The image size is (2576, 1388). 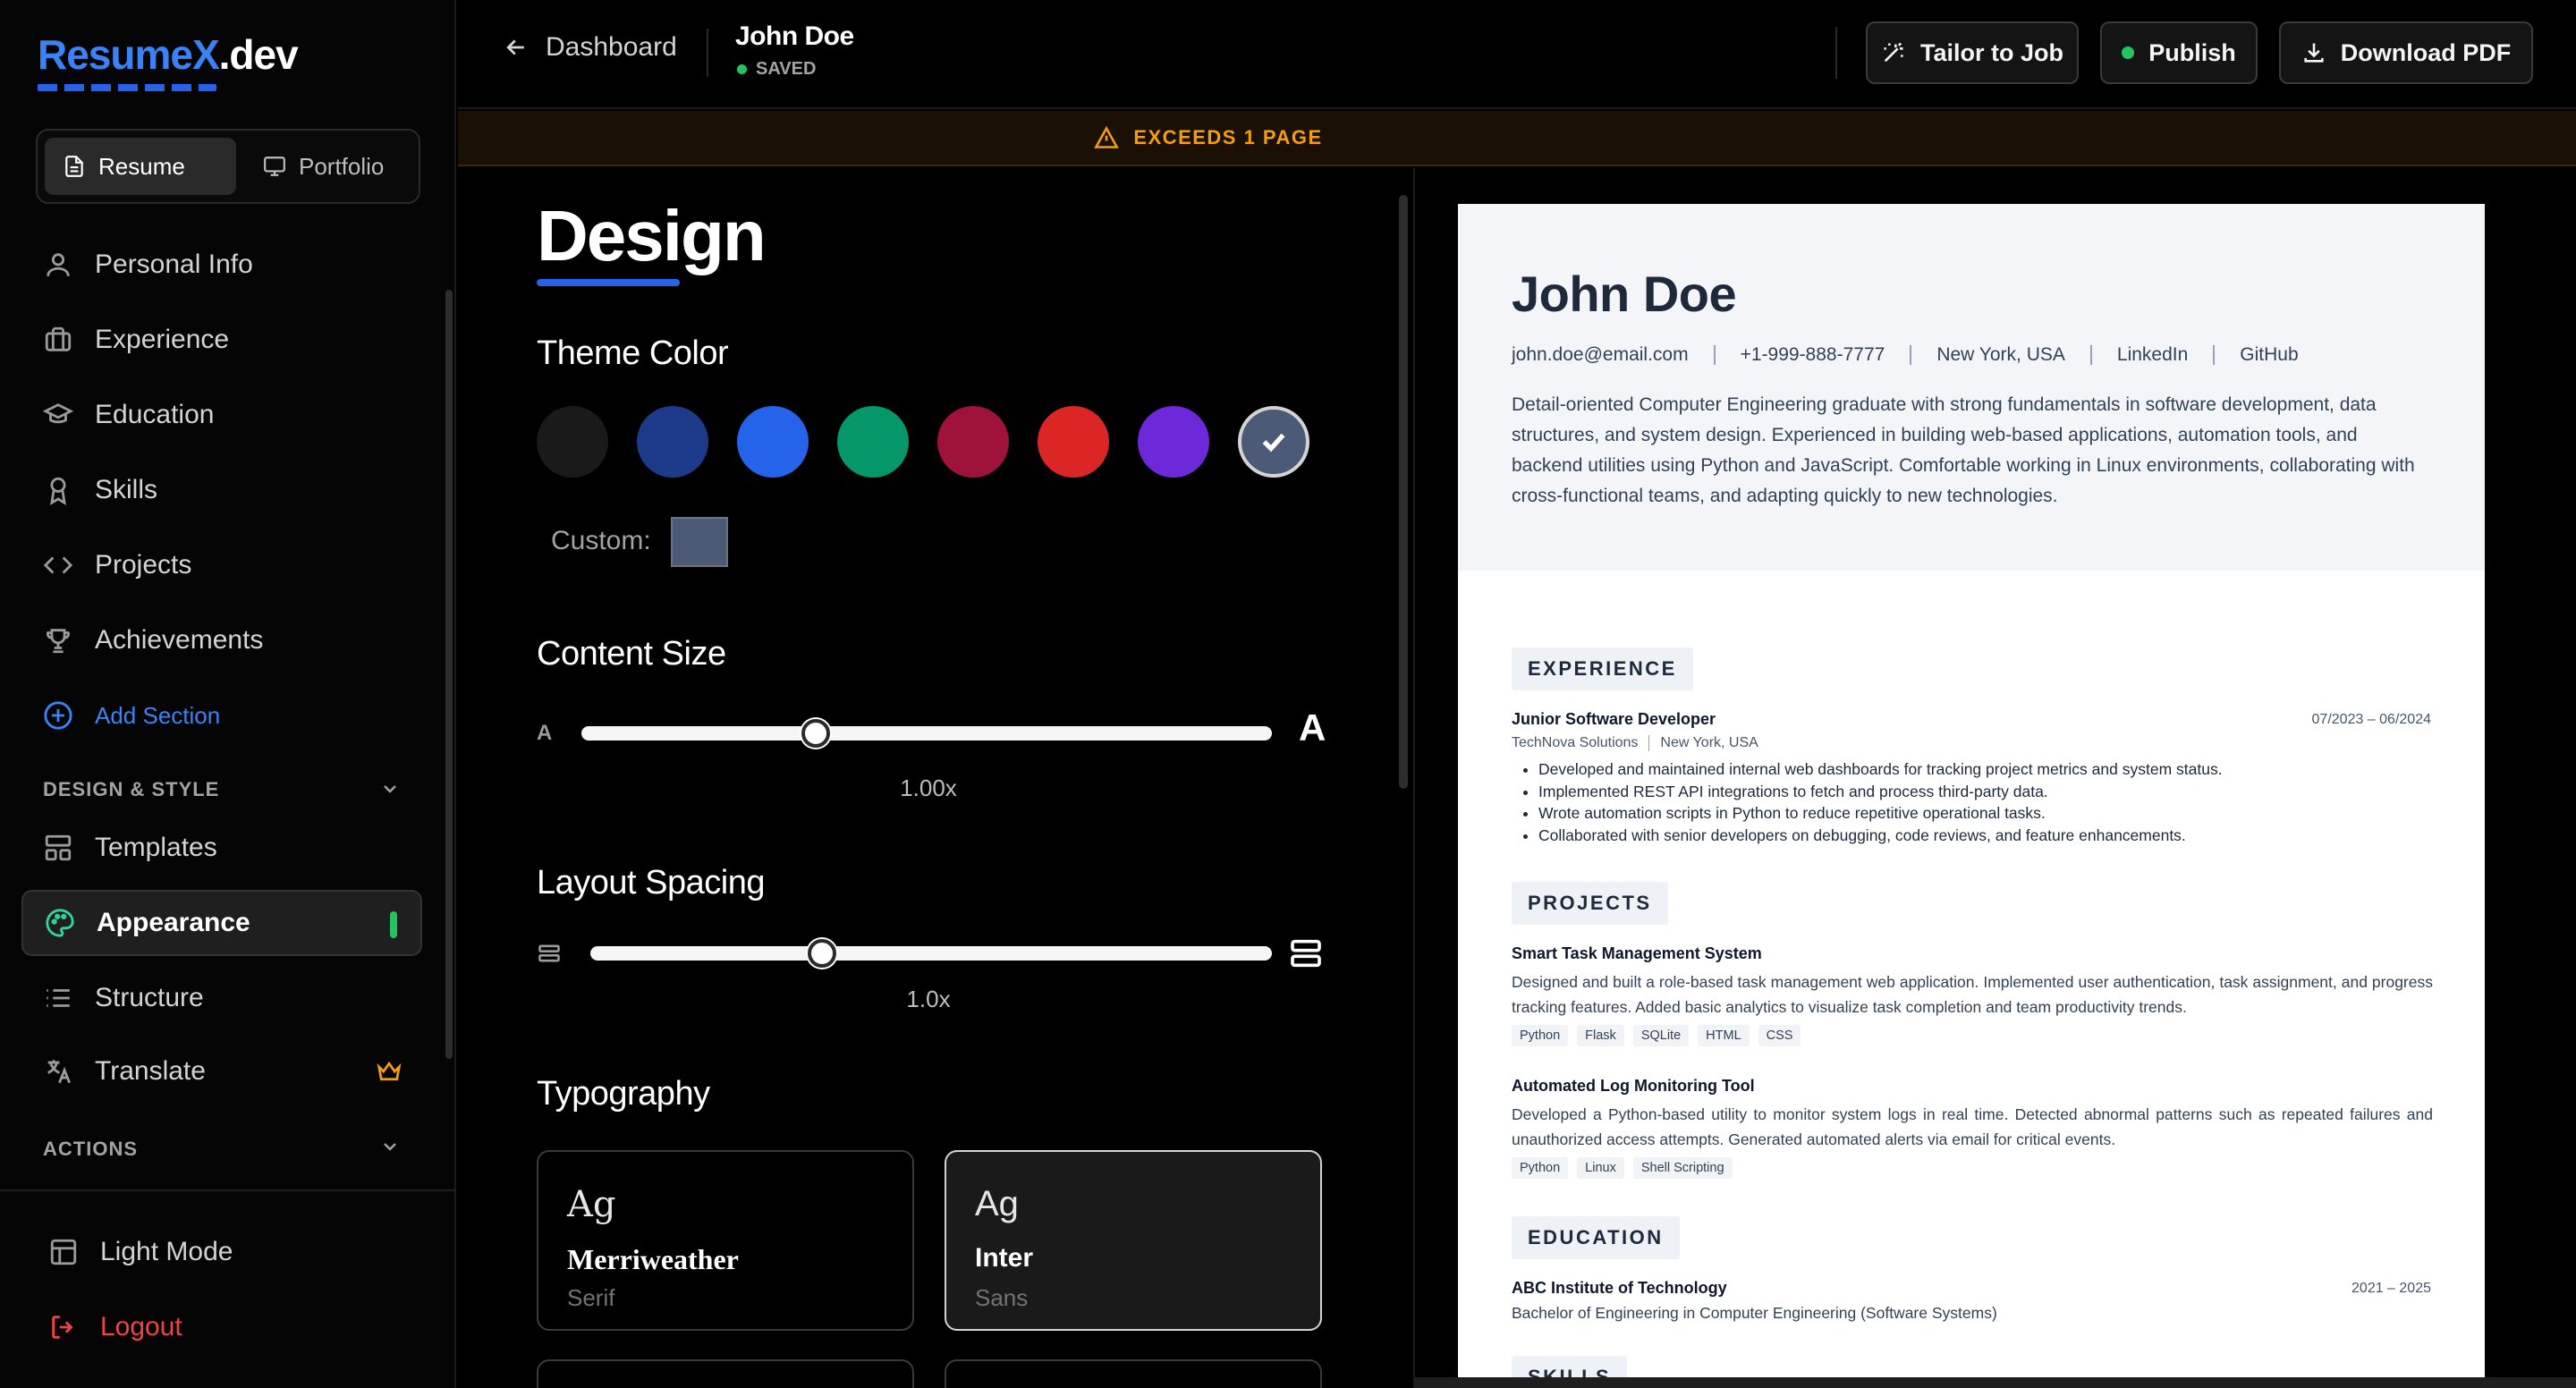 I want to click on graduation-cap-icon, so click(x=58, y=413).